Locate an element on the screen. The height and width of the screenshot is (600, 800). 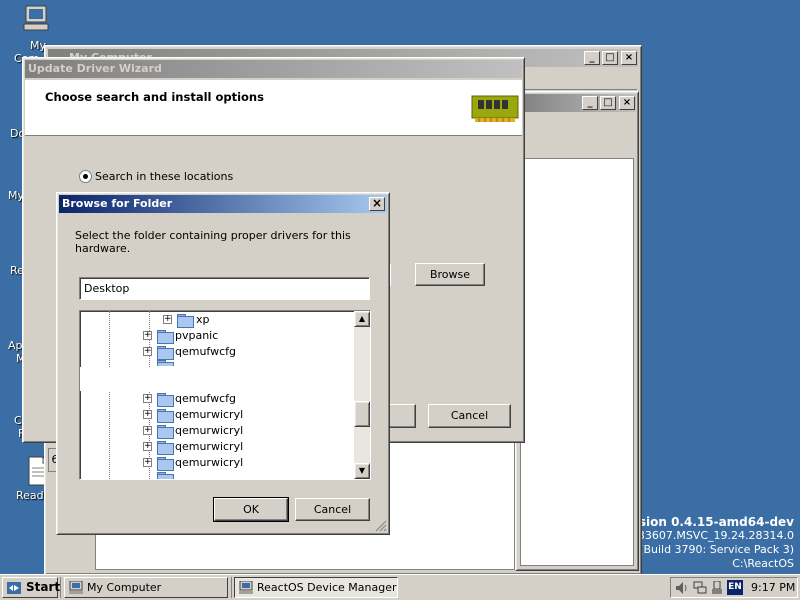
device-manager-content is located at coordinates (577, 362).